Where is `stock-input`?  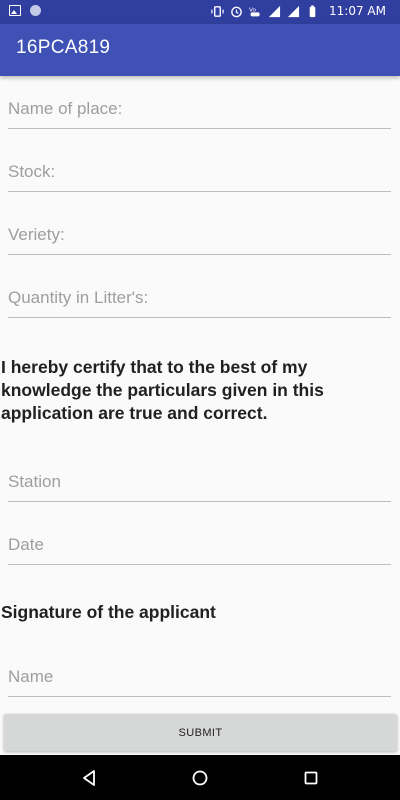
stock-input is located at coordinates (199, 172).